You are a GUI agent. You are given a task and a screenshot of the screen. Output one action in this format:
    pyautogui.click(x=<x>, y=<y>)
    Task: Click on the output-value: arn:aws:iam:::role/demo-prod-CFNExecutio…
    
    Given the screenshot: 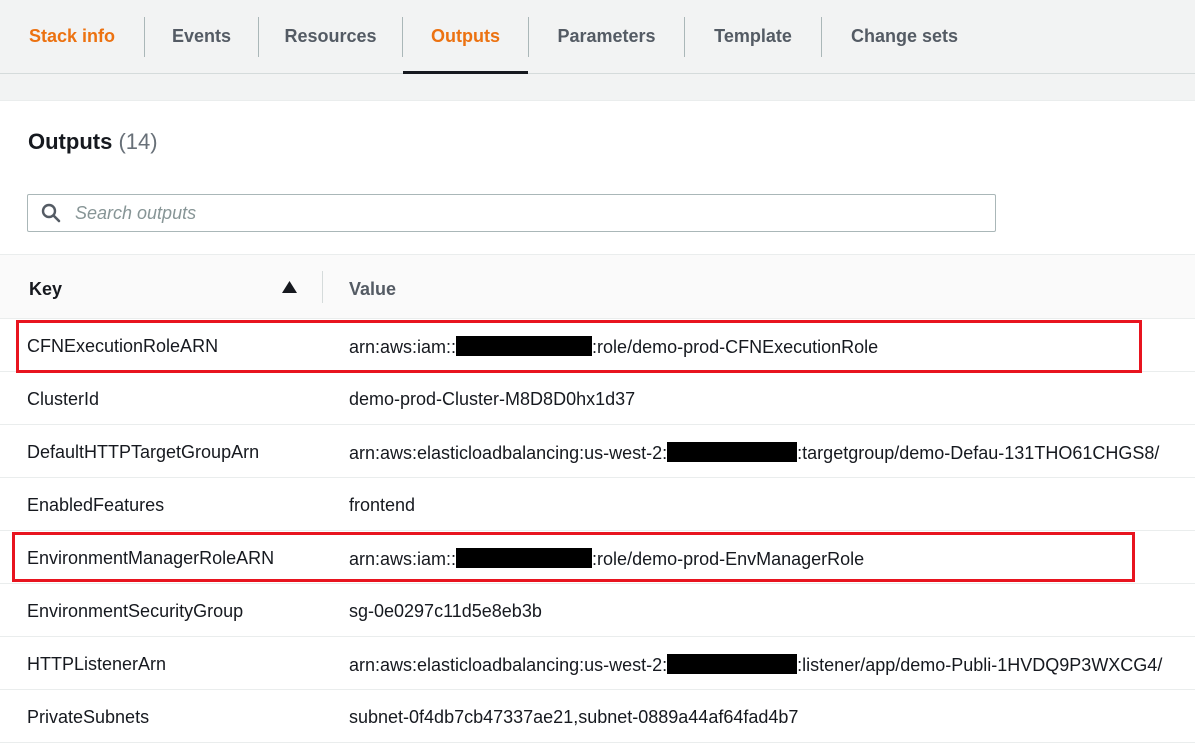 What is the action you would take?
    pyautogui.click(x=613, y=347)
    